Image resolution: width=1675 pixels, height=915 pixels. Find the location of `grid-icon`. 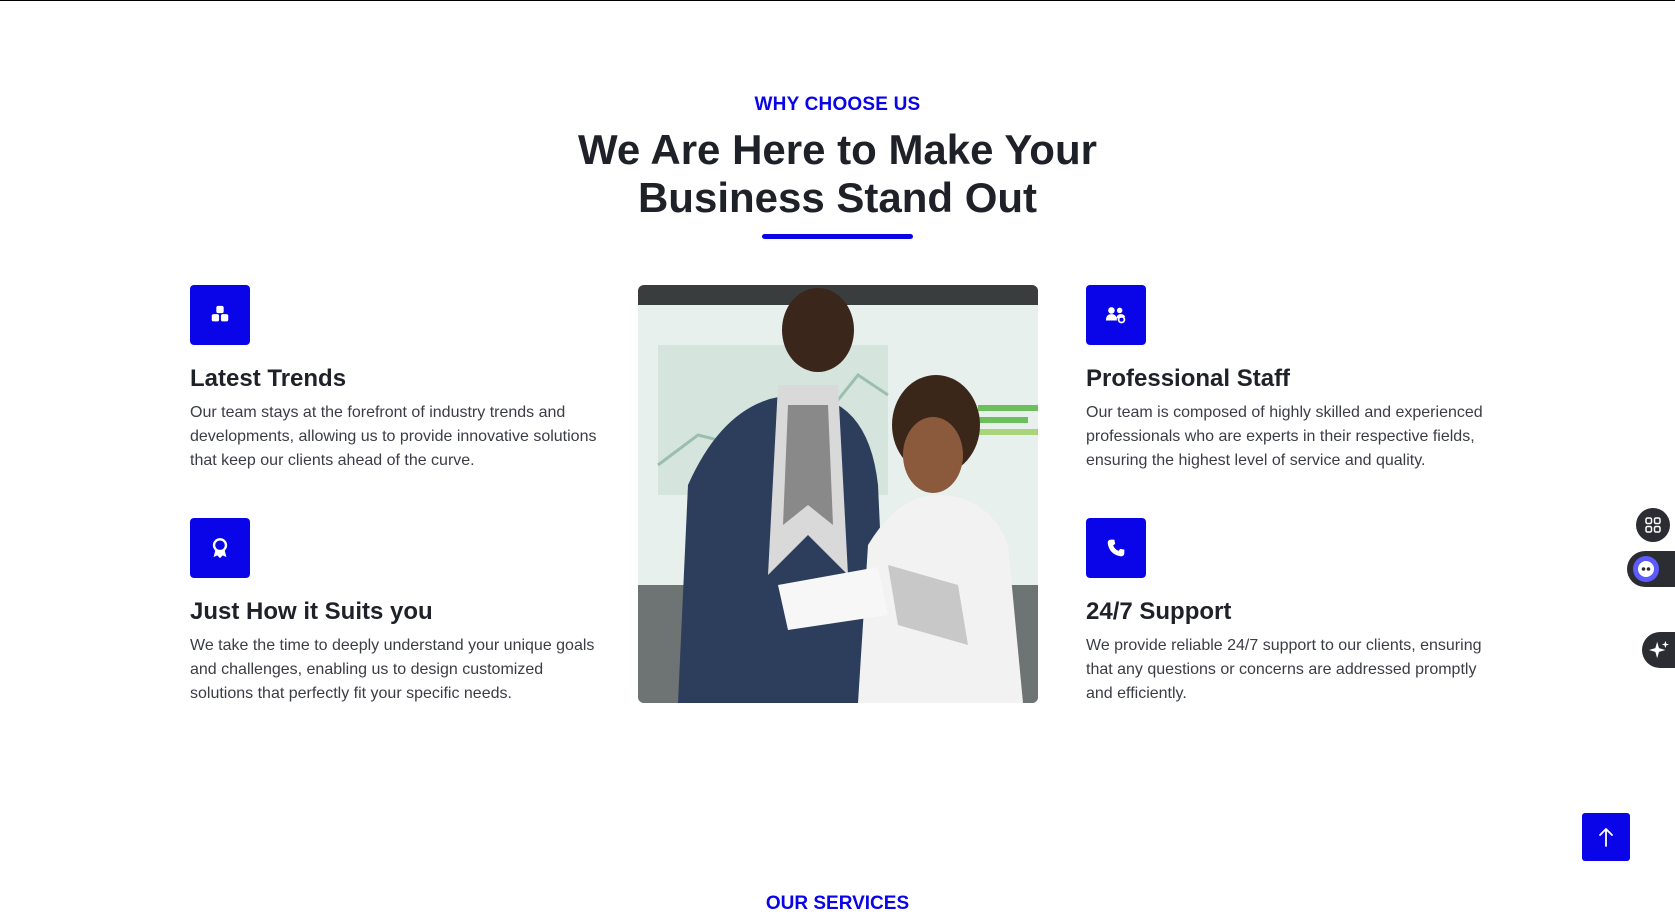

grid-icon is located at coordinates (1653, 525).